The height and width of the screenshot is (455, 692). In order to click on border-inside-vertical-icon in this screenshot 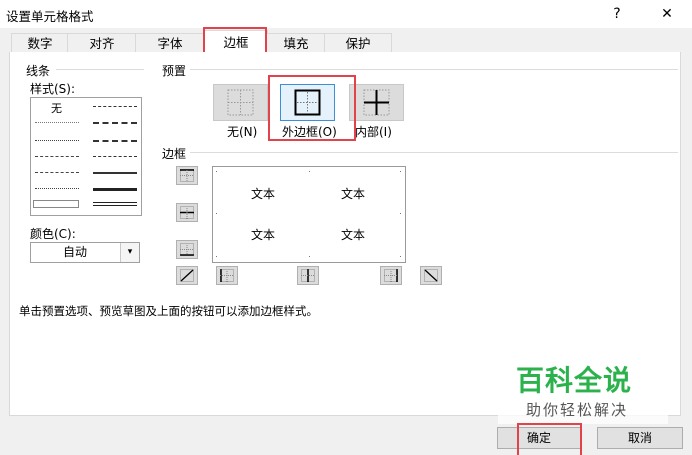, I will do `click(308, 275)`.